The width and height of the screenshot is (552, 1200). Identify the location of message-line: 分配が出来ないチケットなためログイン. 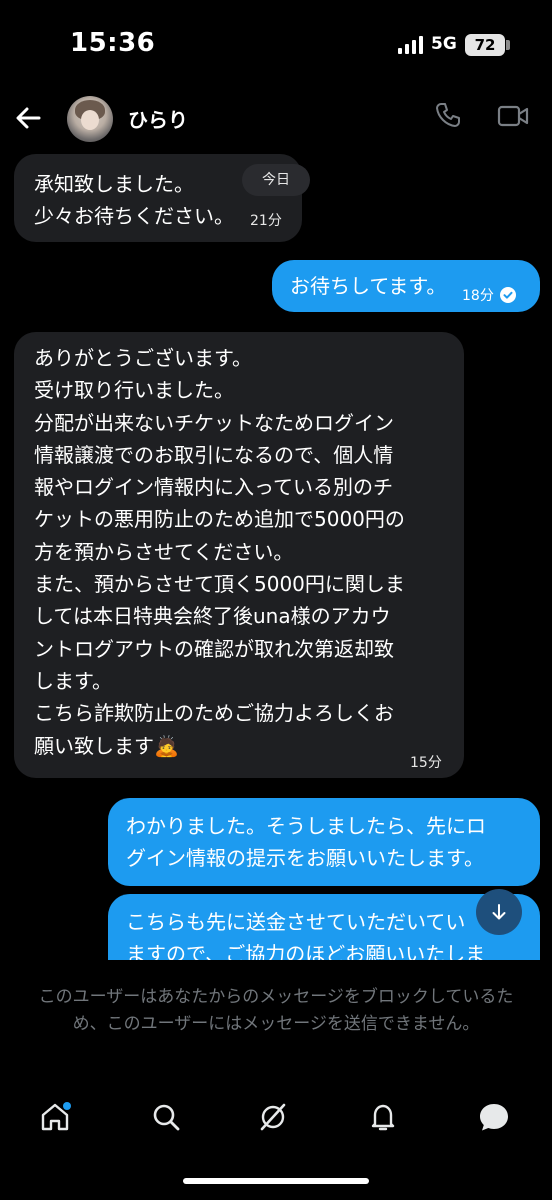
(214, 422).